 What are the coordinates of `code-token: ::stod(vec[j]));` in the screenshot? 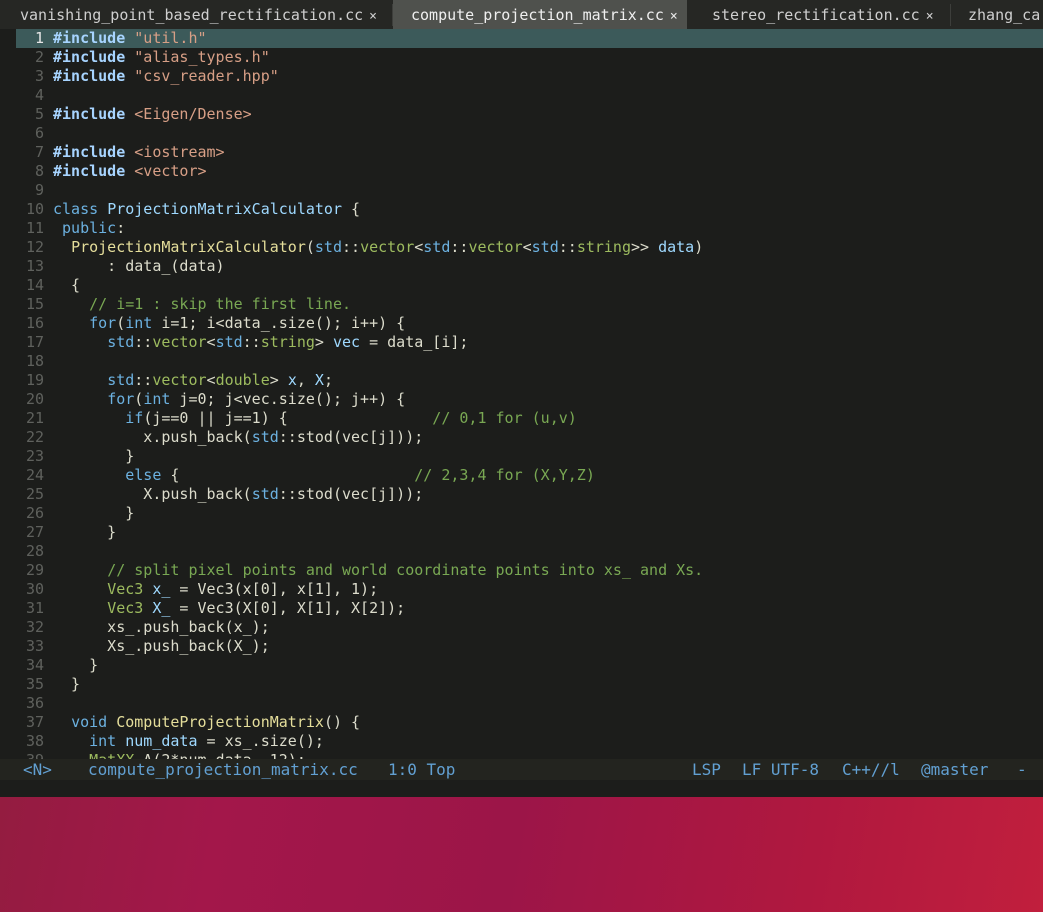 It's located at (351, 437).